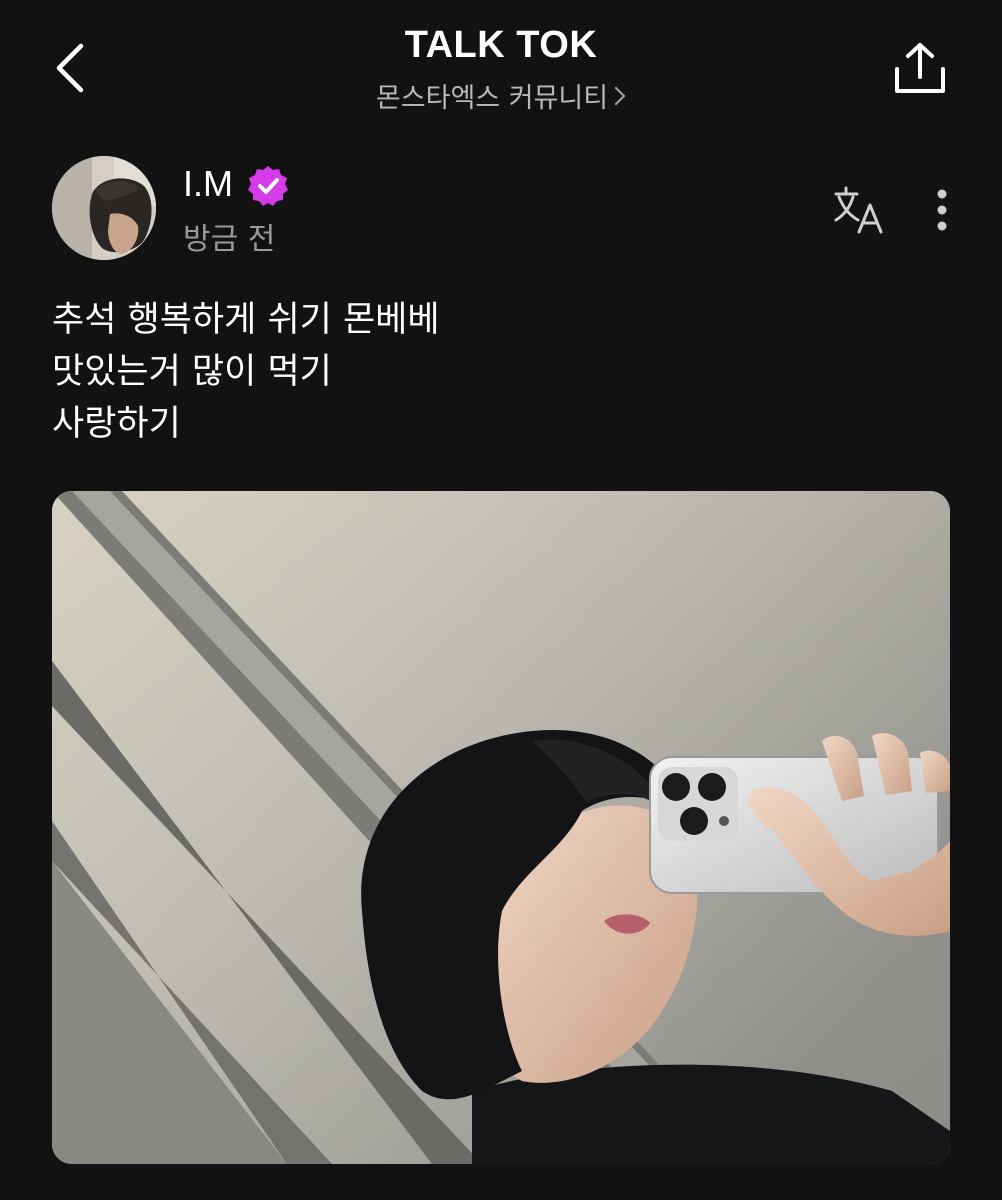  I want to click on community-link: 몬스타엑스 커뮤니티, so click(501, 95).